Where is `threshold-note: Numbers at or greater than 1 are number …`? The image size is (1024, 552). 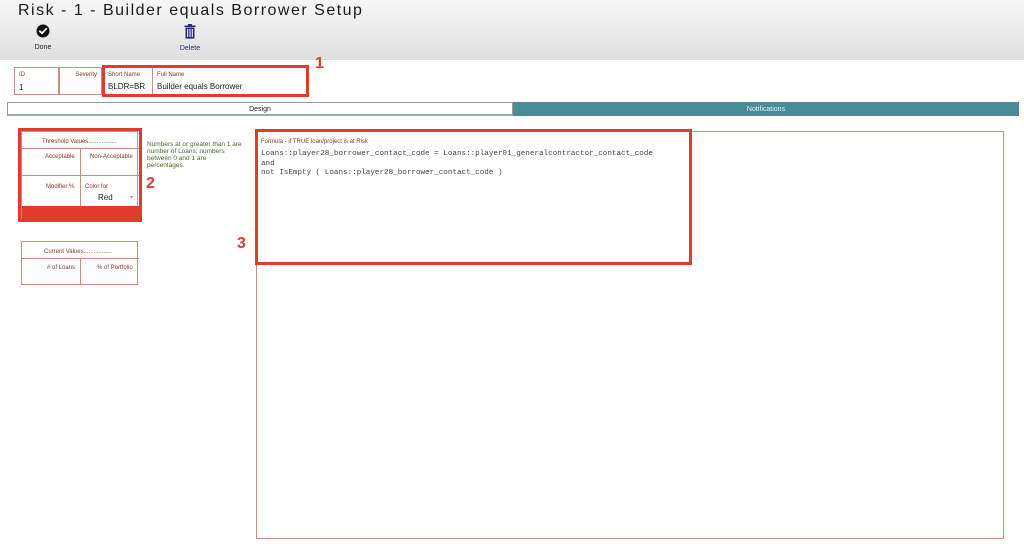 threshold-note: Numbers at or greater than 1 are number … is located at coordinates (194, 155).